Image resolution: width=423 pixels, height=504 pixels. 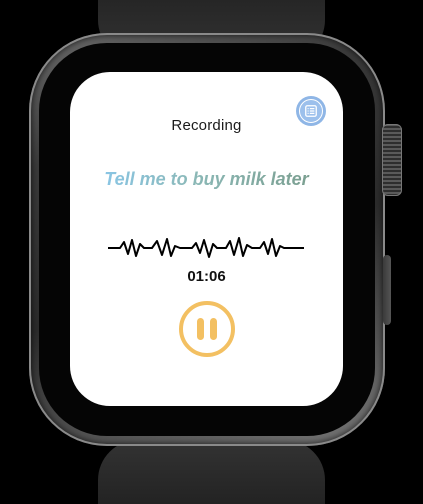 What do you see at coordinates (392, 160) in the screenshot?
I see `digital-crown` at bounding box center [392, 160].